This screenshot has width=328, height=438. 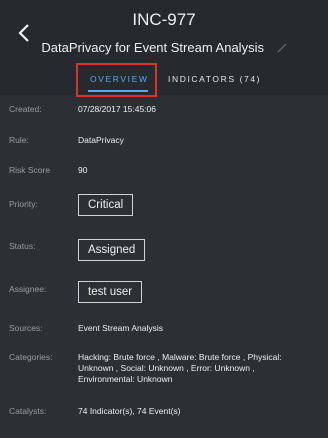 What do you see at coordinates (101, 140) in the screenshot?
I see `rule-value: DataPrivacy` at bounding box center [101, 140].